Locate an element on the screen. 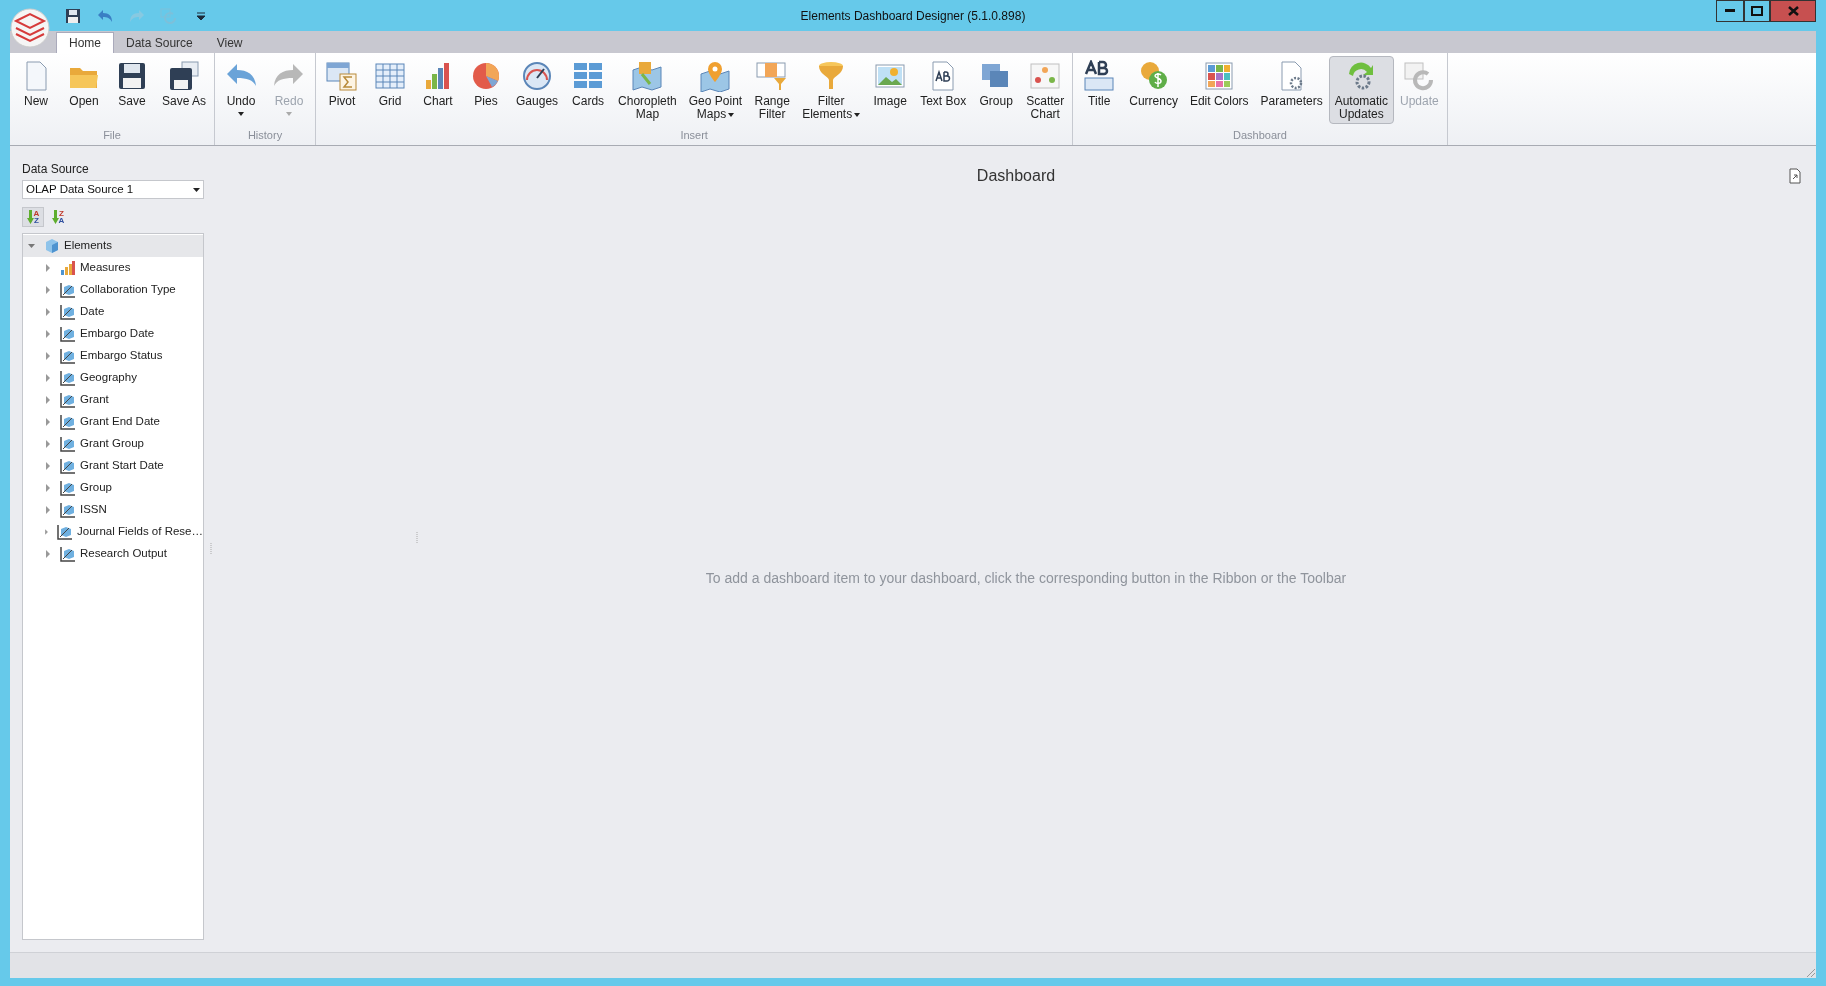  tree-item: Elements is located at coordinates (113, 246).